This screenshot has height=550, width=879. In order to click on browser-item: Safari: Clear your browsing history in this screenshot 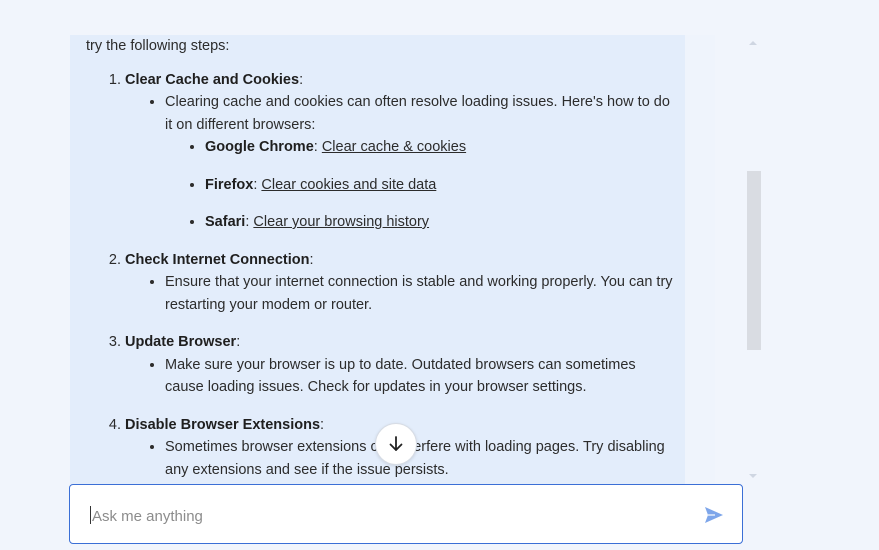, I will do `click(440, 222)`.